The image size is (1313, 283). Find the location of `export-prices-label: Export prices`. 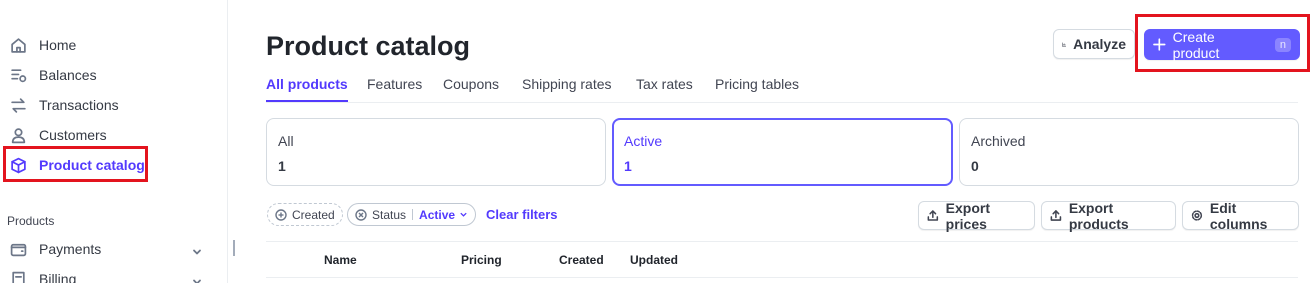

export-prices-label: Export prices is located at coordinates (968, 215).